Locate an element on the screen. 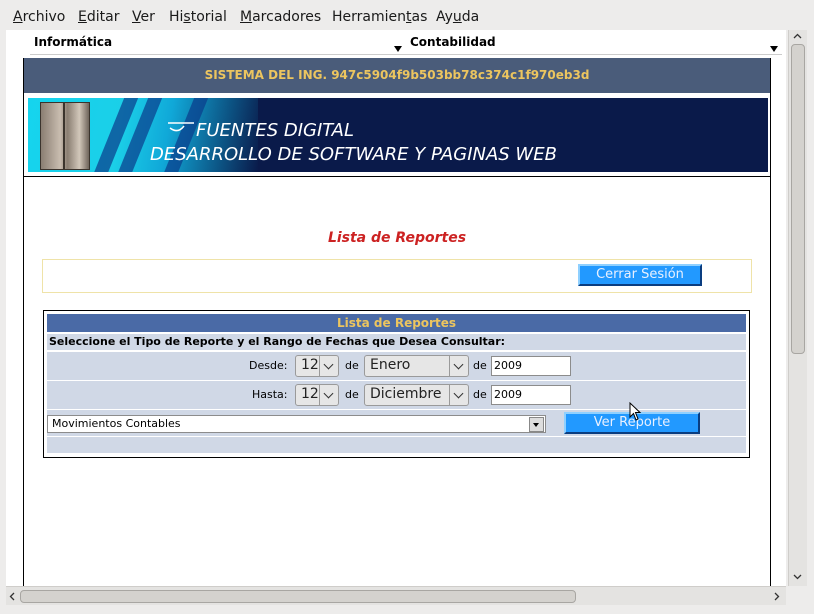 Image resolution: width=814 pixels, height=614 pixels. to-day-value: 12 is located at coordinates (310, 394).